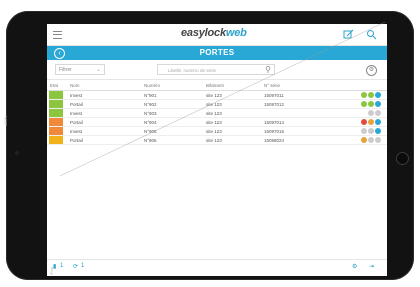 Image resolution: width=420 pixels, height=287 pixels. What do you see at coordinates (291, 113) in the screenshot?
I see `serial-cell` at bounding box center [291, 113].